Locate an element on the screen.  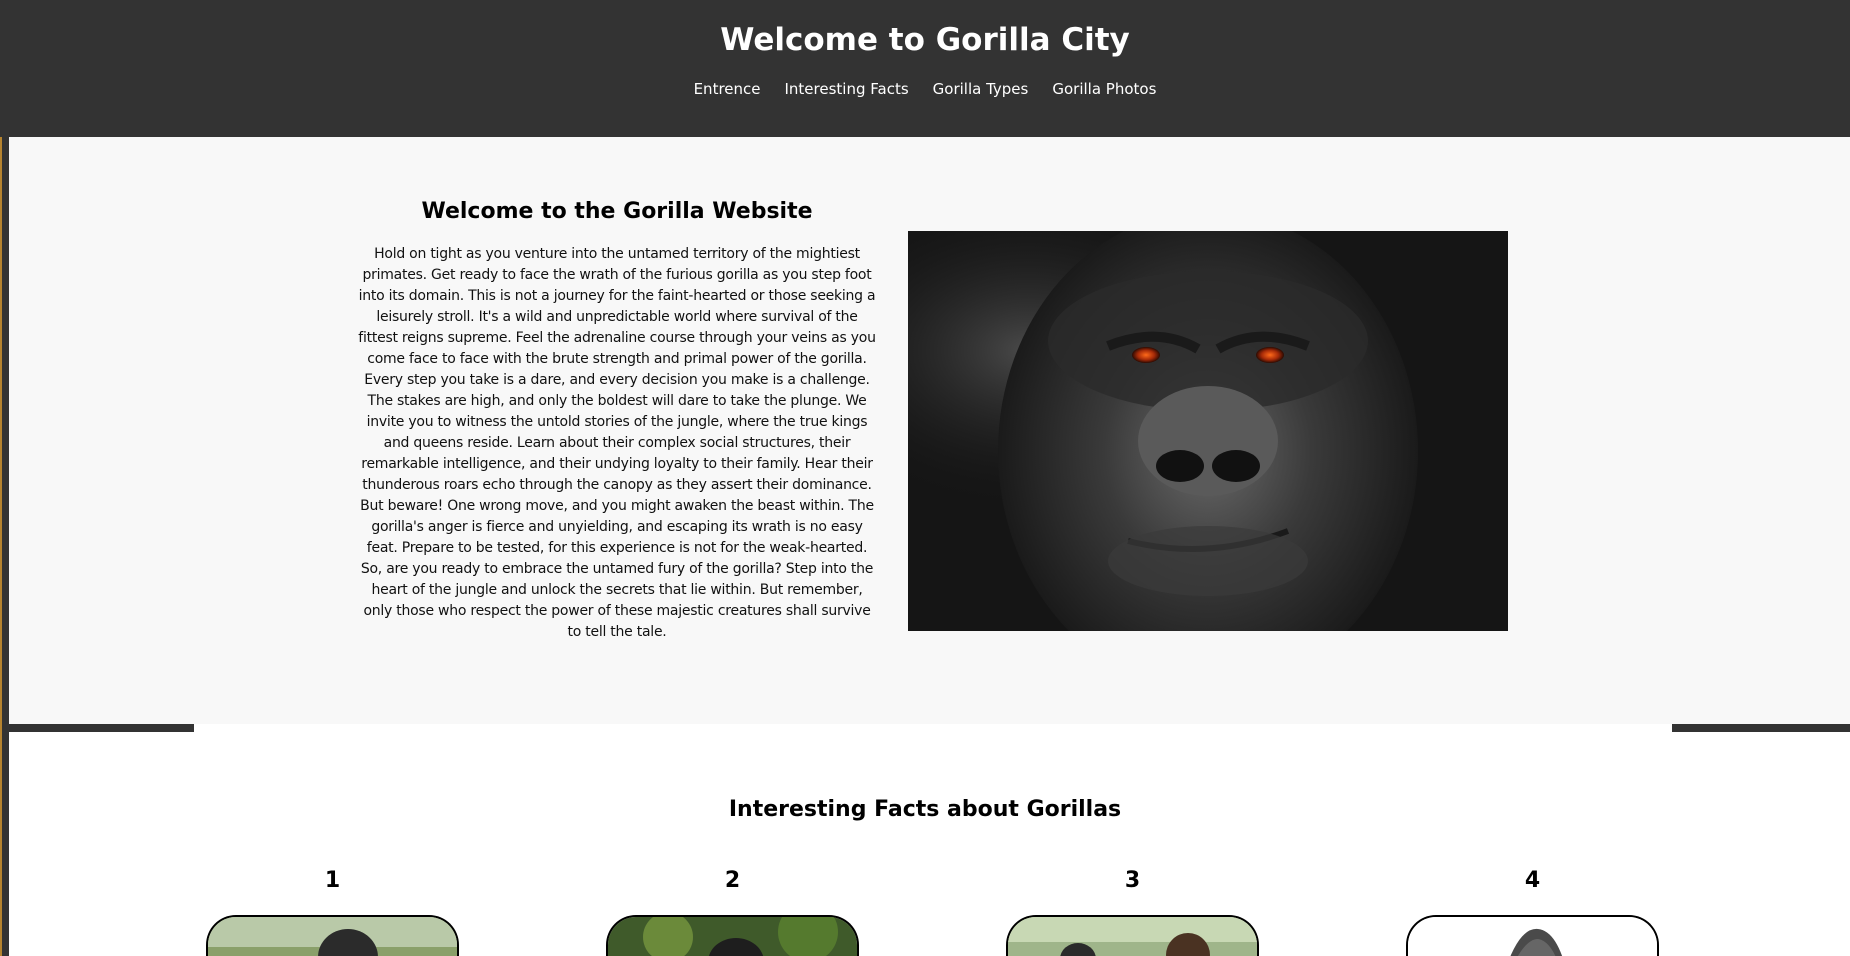
fact-number: 3 is located at coordinates (1132, 880).